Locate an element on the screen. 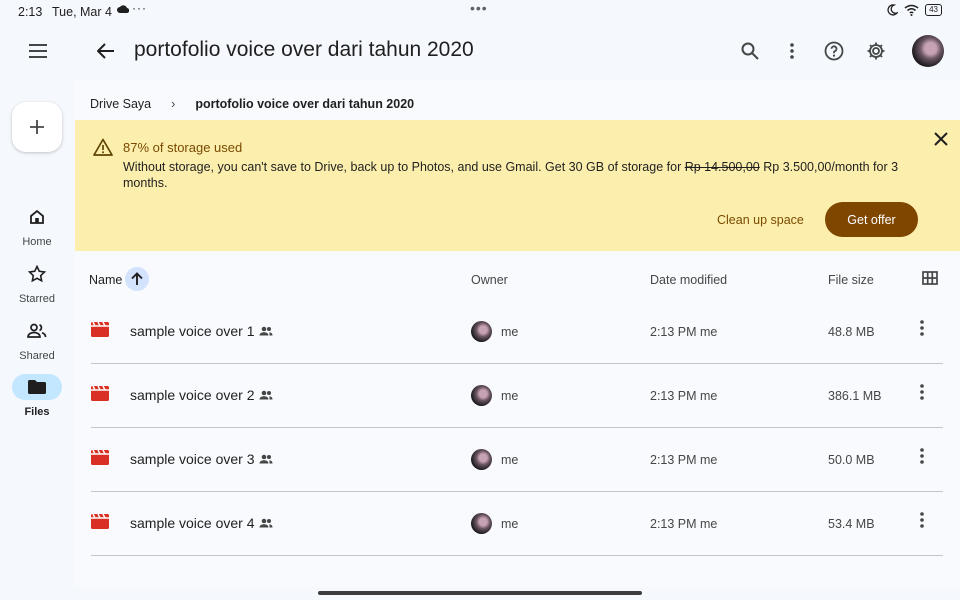  status-right: 43 is located at coordinates (914, 10).